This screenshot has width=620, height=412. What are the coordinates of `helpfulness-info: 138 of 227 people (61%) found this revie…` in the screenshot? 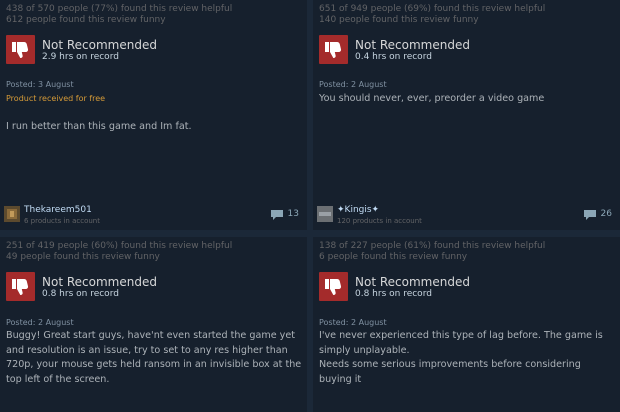 It's located at (432, 252).